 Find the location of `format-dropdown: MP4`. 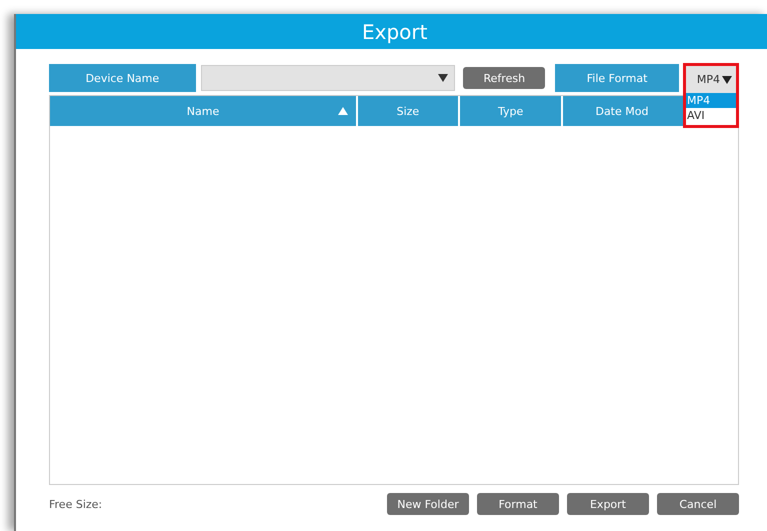

format-dropdown: MP4 is located at coordinates (711, 78).